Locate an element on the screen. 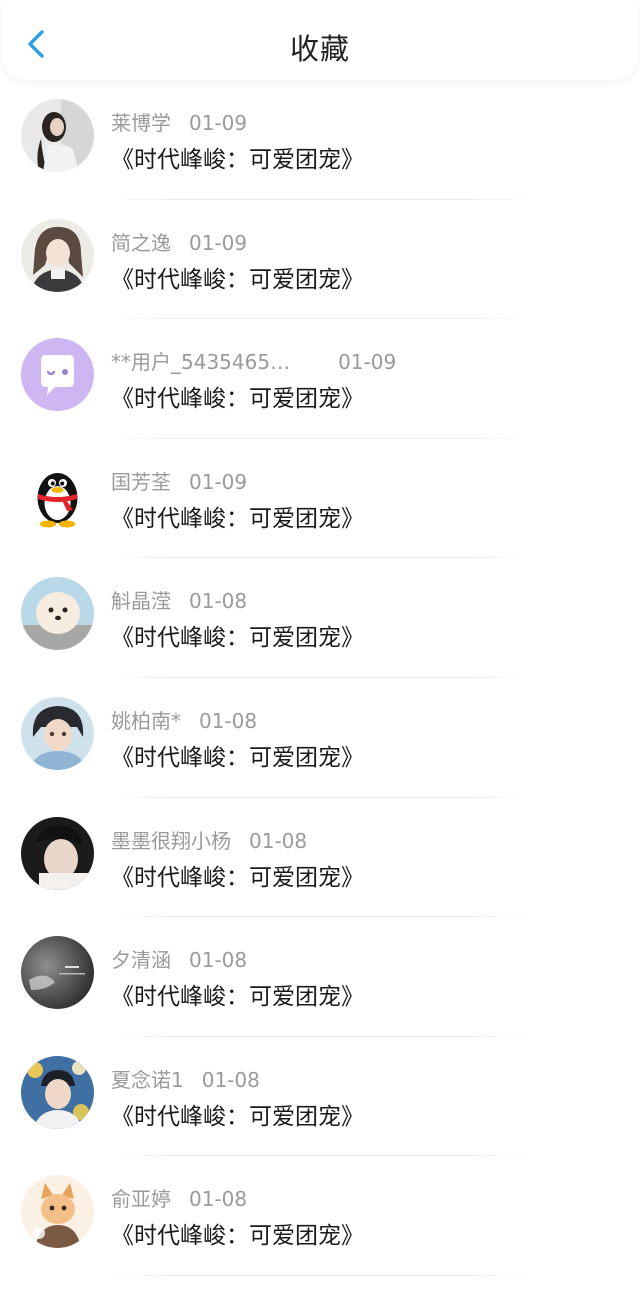 The height and width of the screenshot is (1289, 640). list-item: 国芳荃 01-09 《时代峰峻：可爱团宠》 is located at coordinates (320, 499).